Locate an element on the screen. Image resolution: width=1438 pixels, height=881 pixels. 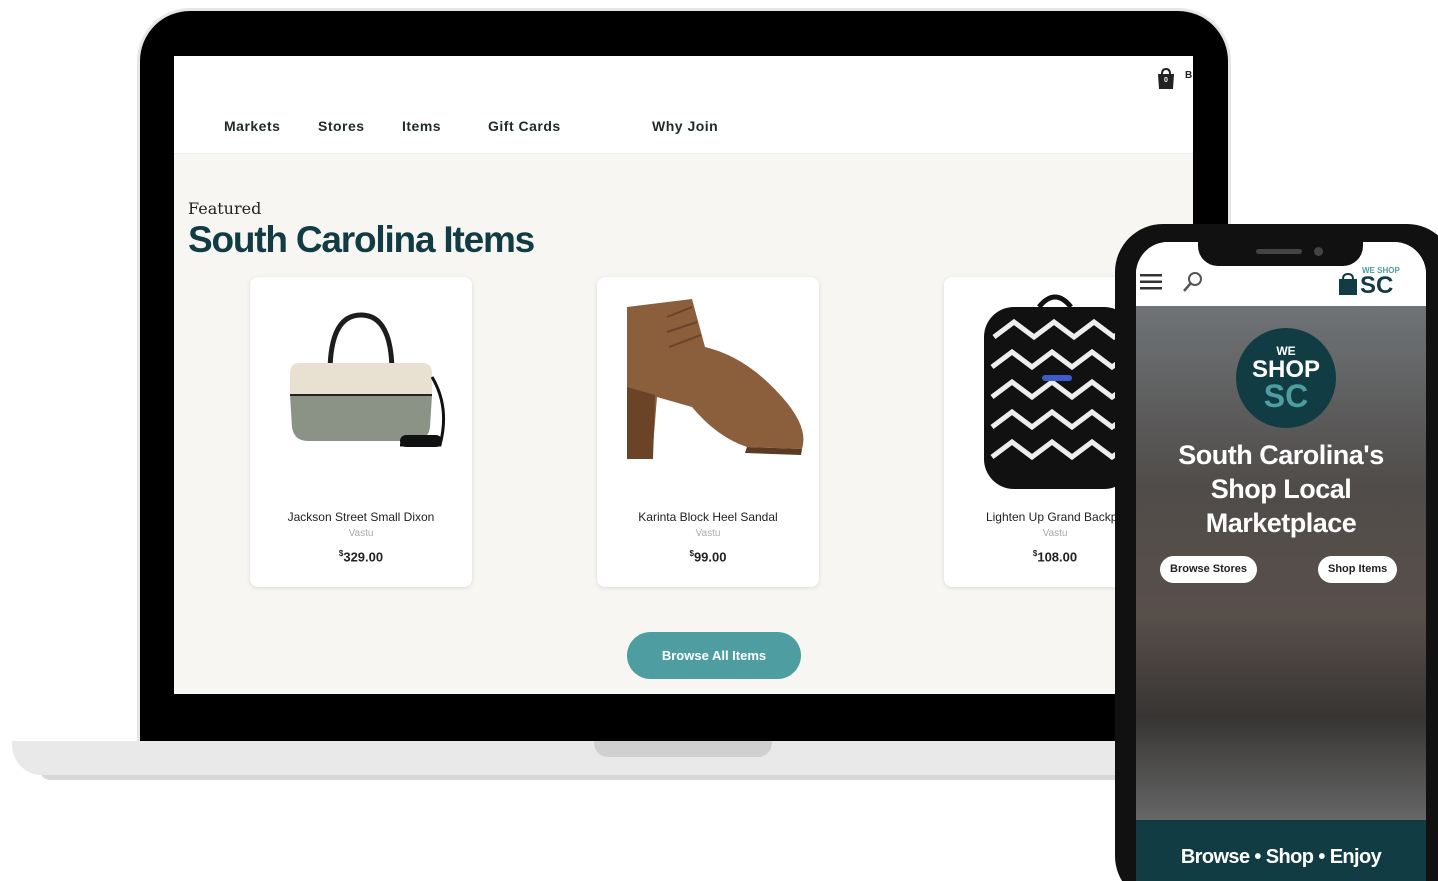
cart-button: 0 is located at coordinates (1166, 78).